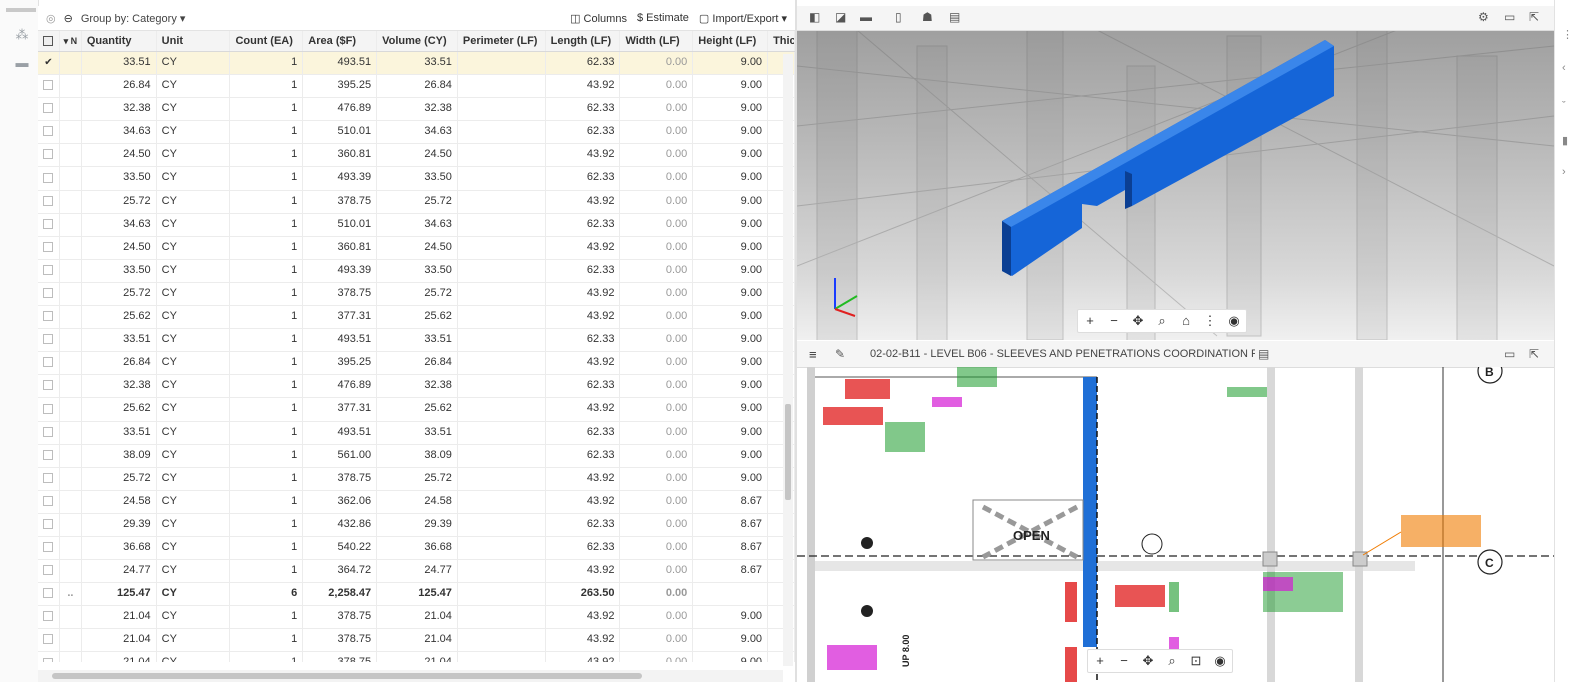 The height and width of the screenshot is (682, 1577). Describe the element at coordinates (657, 41) in the screenshot. I see `header-width: Width (LF)` at that location.